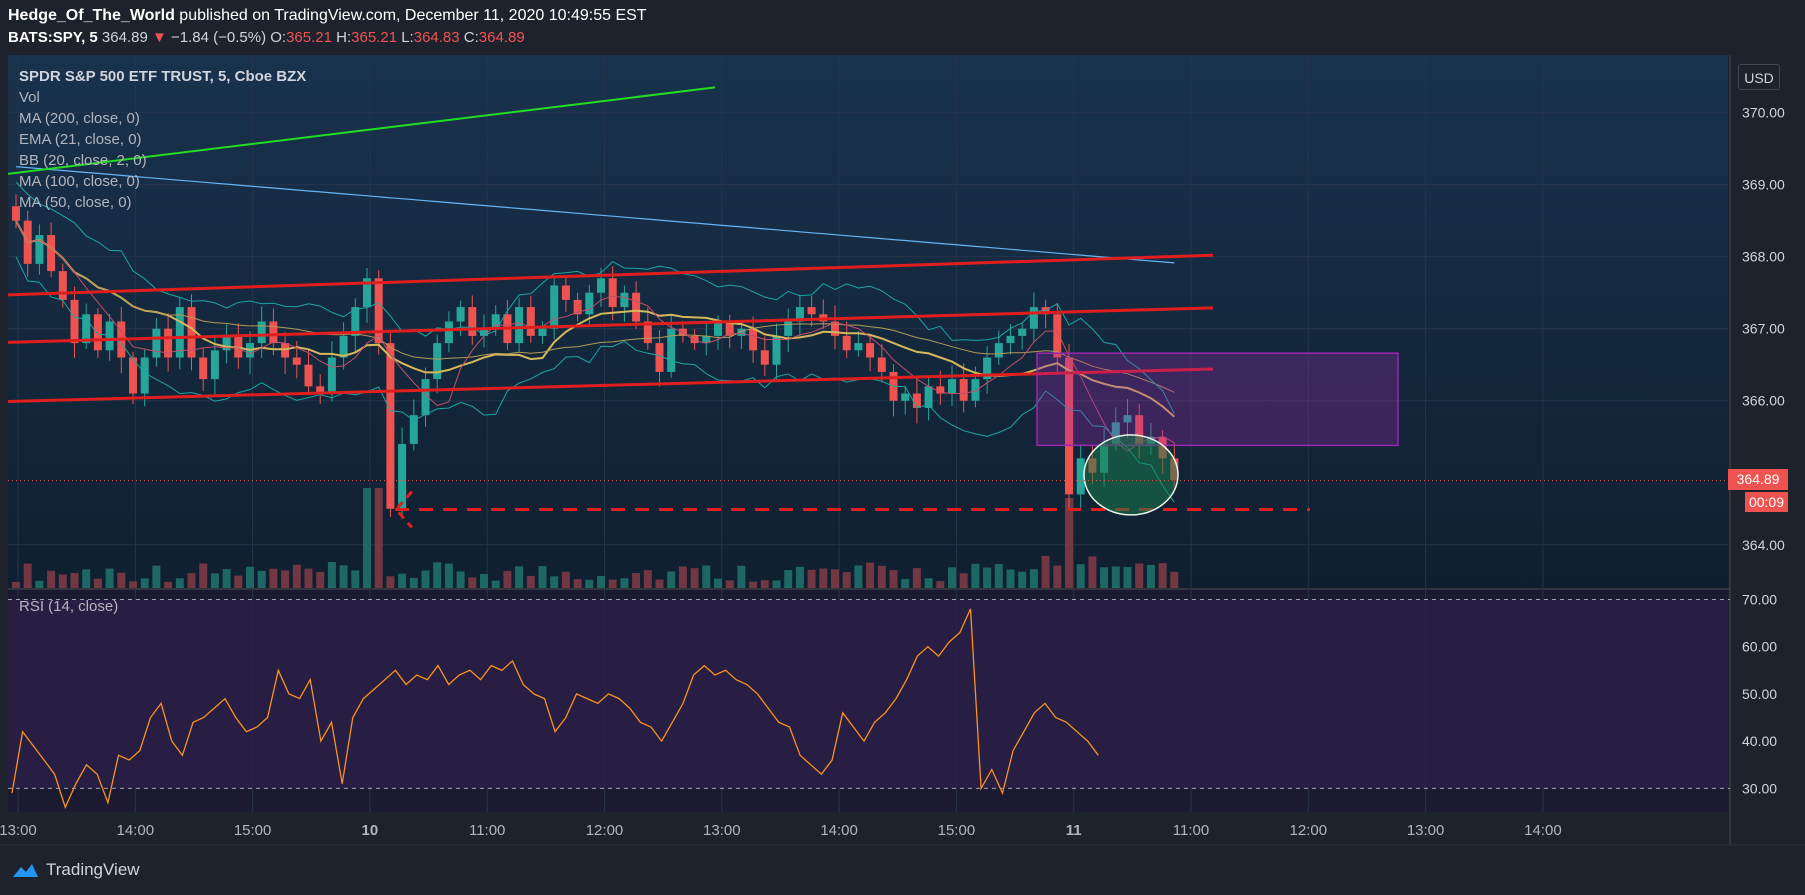 The image size is (1805, 895). What do you see at coordinates (253, 830) in the screenshot?
I see `x-tick-label: 15:00` at bounding box center [253, 830].